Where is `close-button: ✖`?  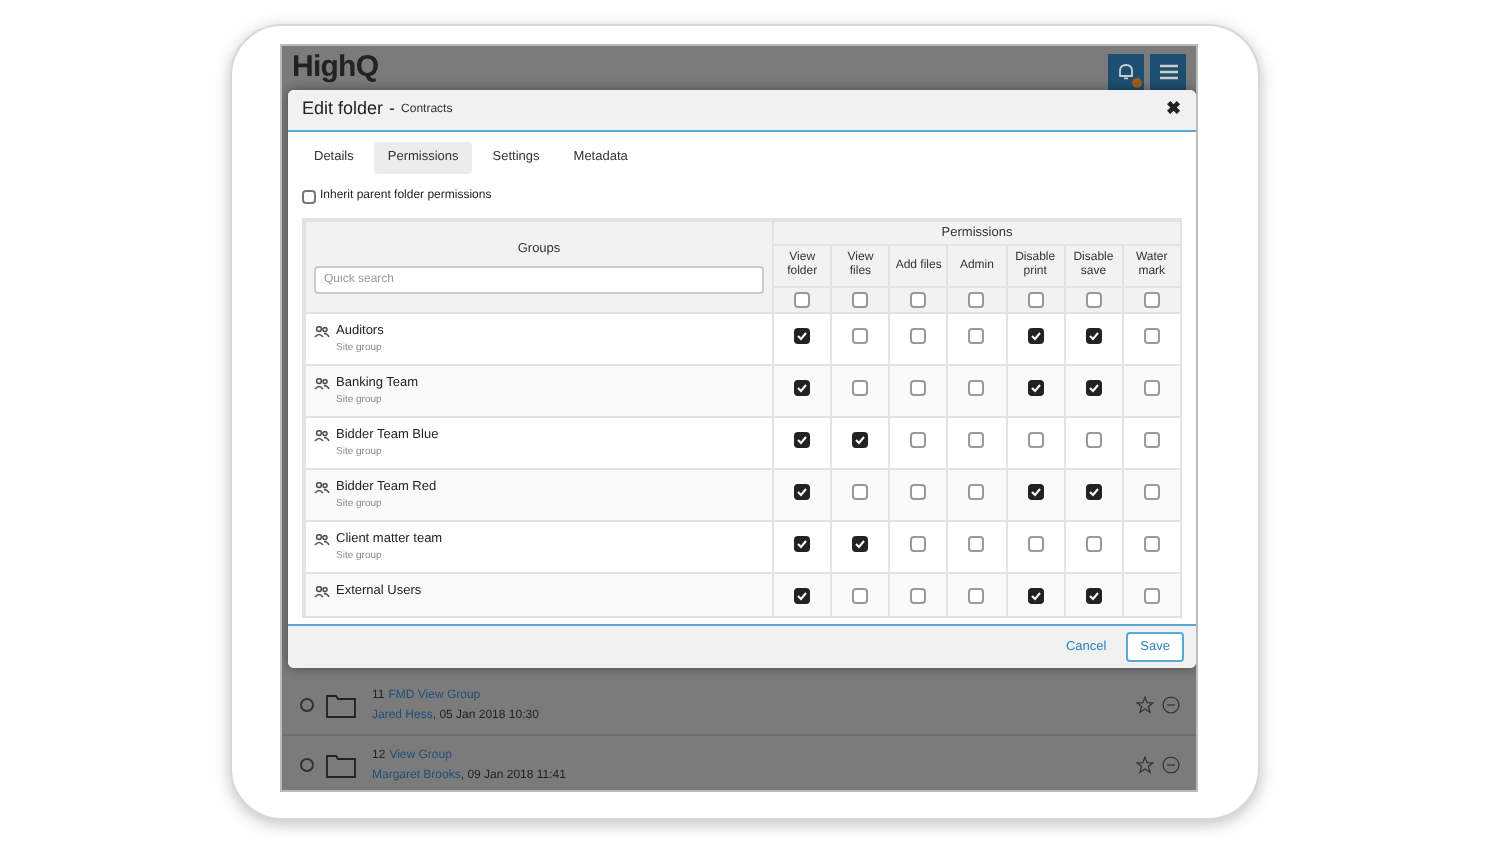 close-button: ✖ is located at coordinates (1174, 110).